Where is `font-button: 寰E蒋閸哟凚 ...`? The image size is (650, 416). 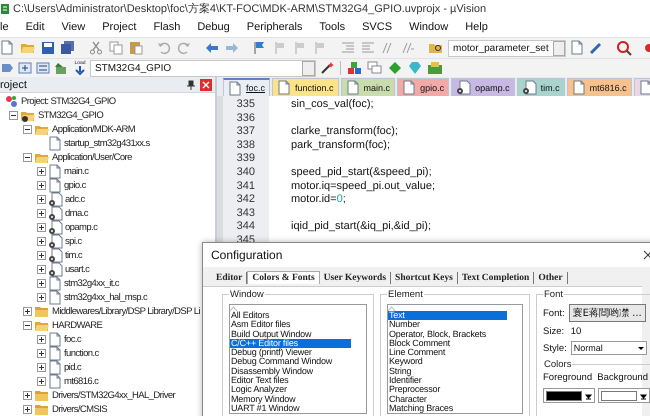
font-button: 寰E蒋閸哟凚 ... is located at coordinates (607, 313).